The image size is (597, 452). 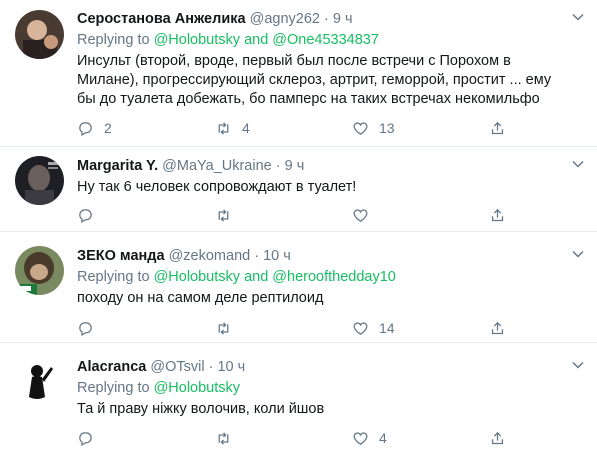 I want to click on author-handle: @agny262, so click(x=285, y=19).